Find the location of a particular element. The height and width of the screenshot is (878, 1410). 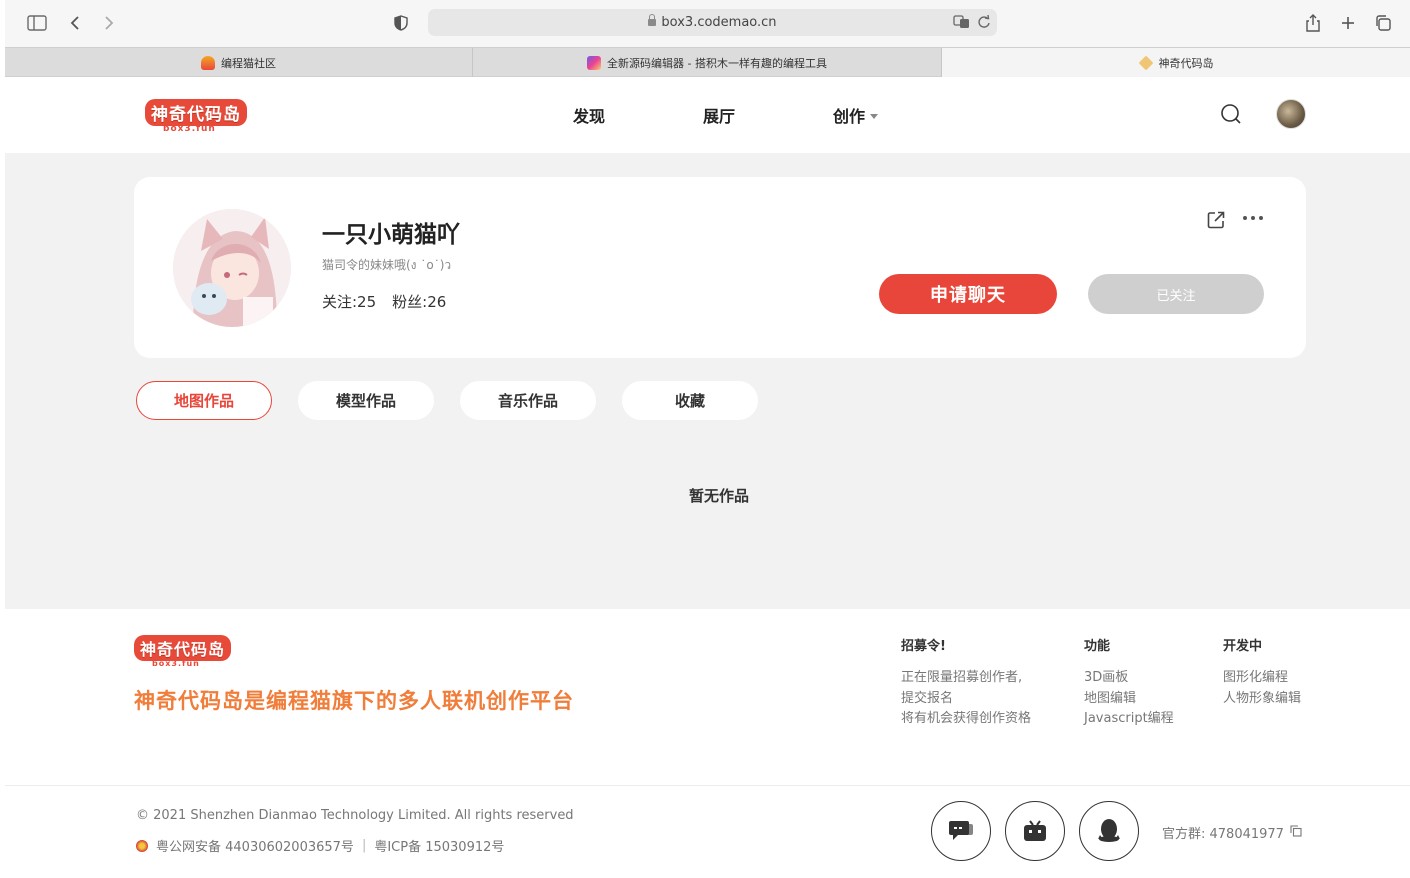

qq-button is located at coordinates (1109, 831).